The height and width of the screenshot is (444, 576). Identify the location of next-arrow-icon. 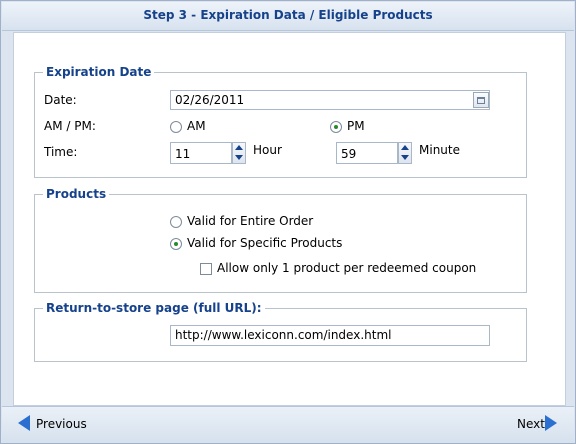
(551, 423).